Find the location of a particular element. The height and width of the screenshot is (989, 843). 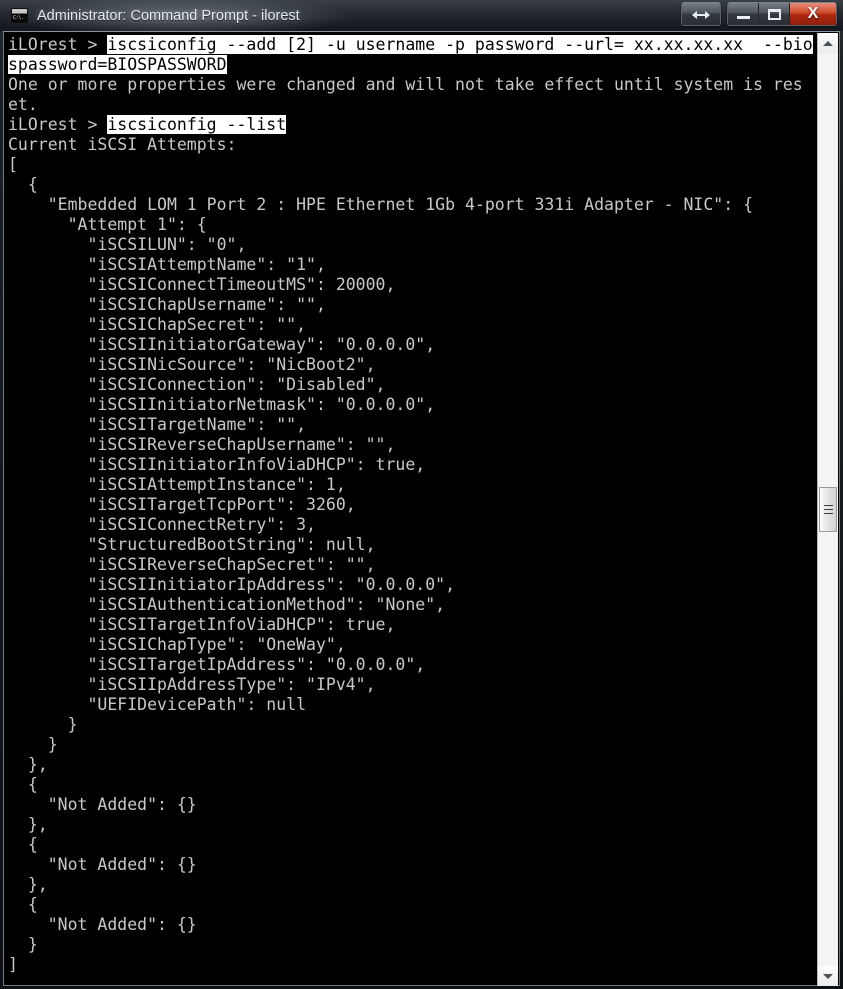

console-line-text: "UEFIDevicePath": null is located at coordinates (157, 704).